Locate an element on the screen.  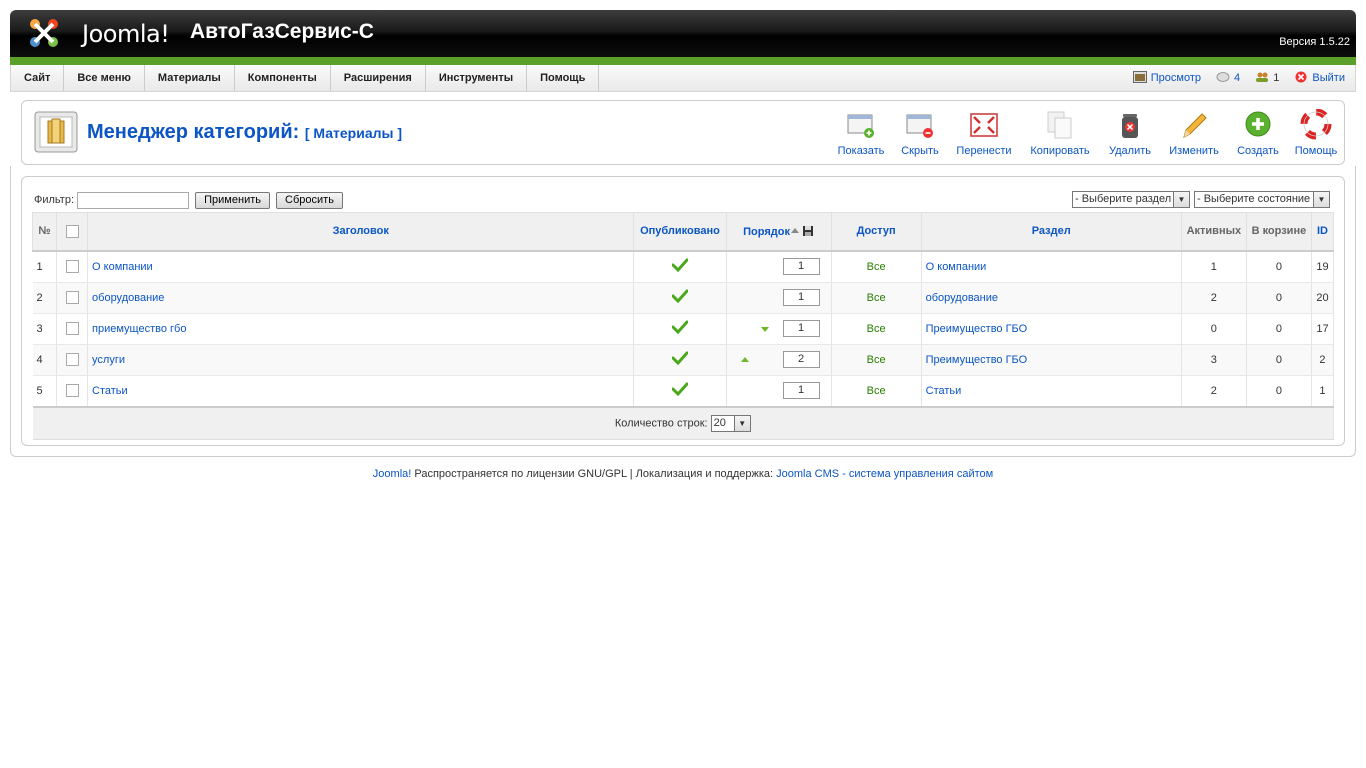
help-button: Помощь is located at coordinates (1316, 133).